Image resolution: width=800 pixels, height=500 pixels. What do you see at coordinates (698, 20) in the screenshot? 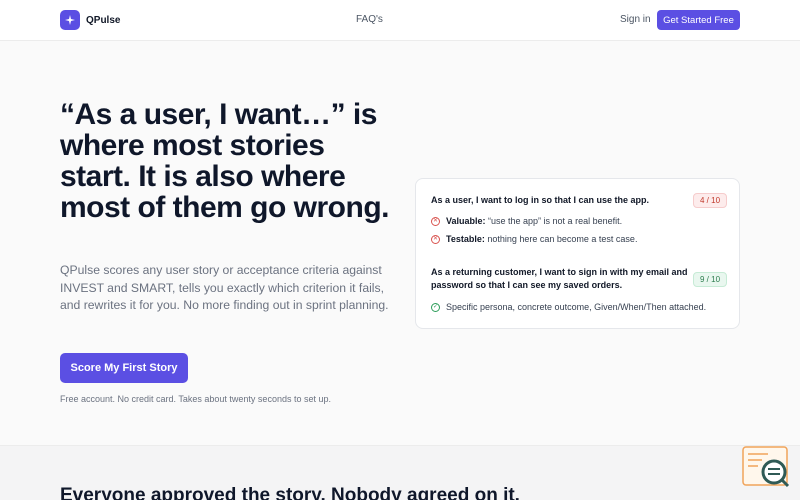
I see `get-started-button: Get Started Free` at bounding box center [698, 20].